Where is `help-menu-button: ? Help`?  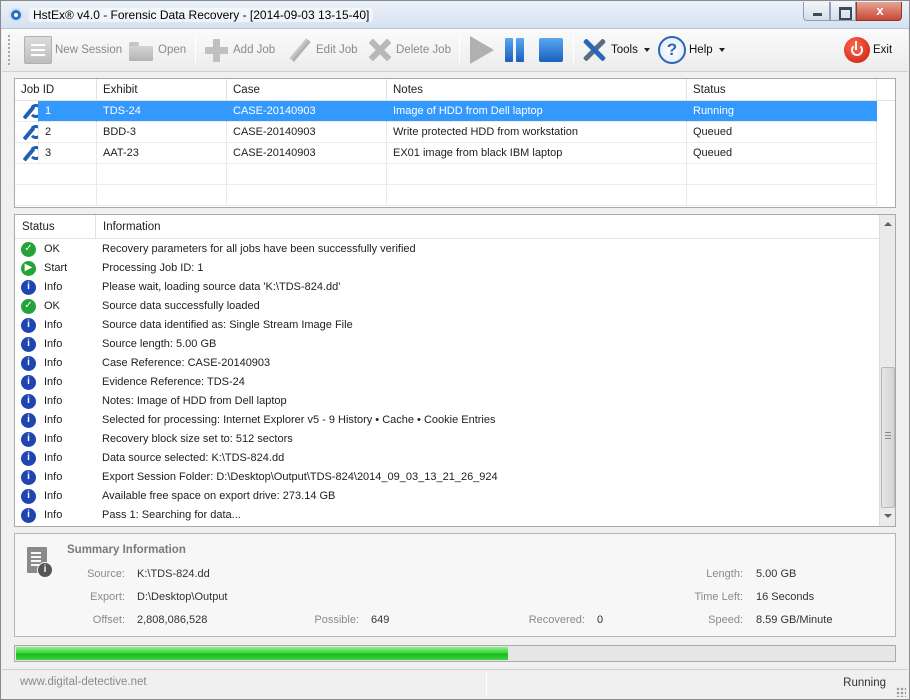
help-menu-button: ? Help is located at coordinates (691, 50).